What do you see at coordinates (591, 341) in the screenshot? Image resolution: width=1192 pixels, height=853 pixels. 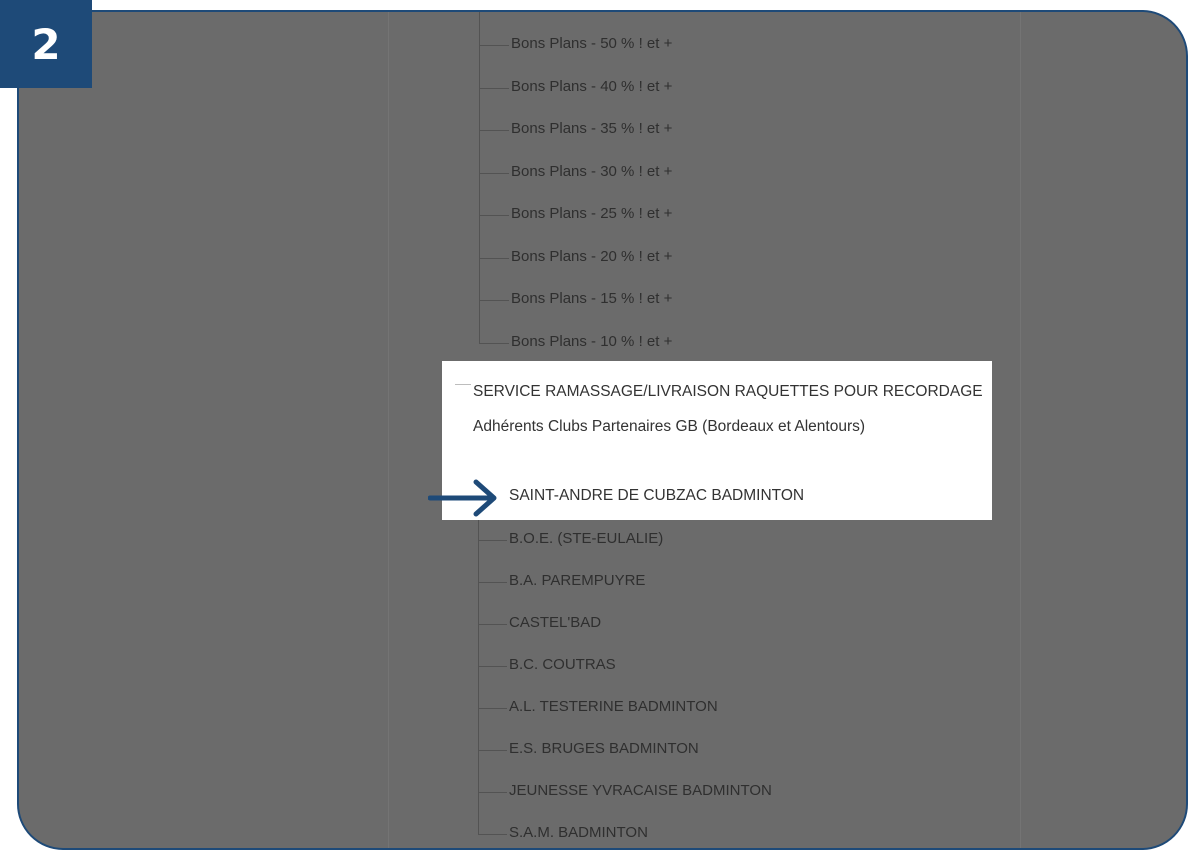 I see `tree-item: Bons Plans - 10 % ! et +` at bounding box center [591, 341].